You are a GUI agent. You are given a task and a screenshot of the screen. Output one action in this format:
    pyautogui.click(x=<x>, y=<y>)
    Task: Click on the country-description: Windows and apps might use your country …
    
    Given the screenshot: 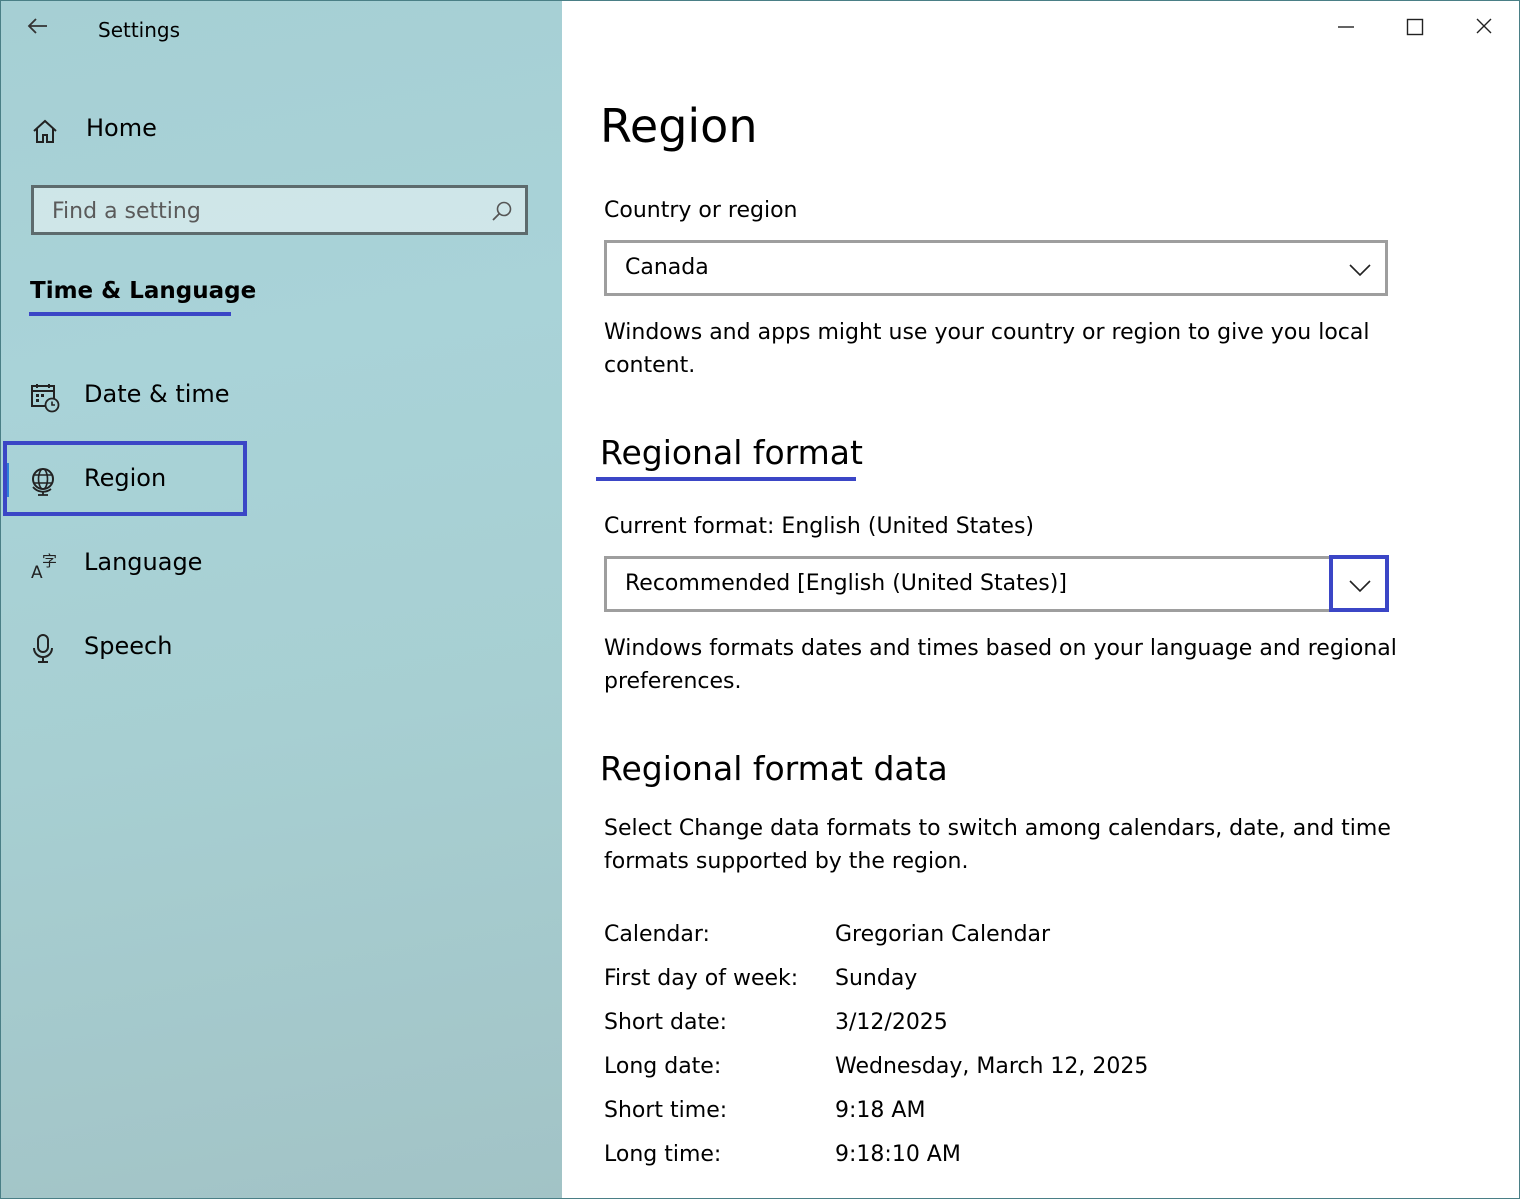 What is the action you would take?
    pyautogui.click(x=987, y=349)
    